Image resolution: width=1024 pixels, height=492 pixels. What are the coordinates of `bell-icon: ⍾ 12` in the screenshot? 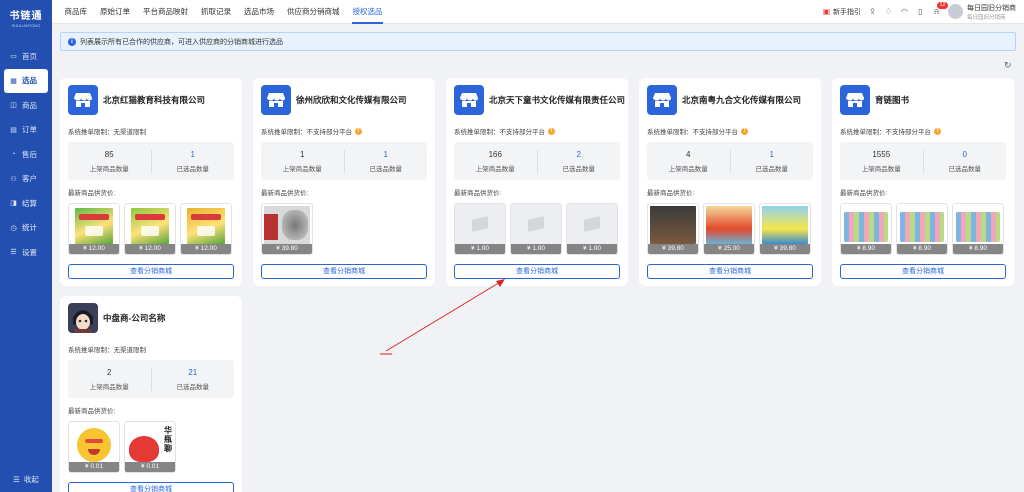 It's located at (940, 9).